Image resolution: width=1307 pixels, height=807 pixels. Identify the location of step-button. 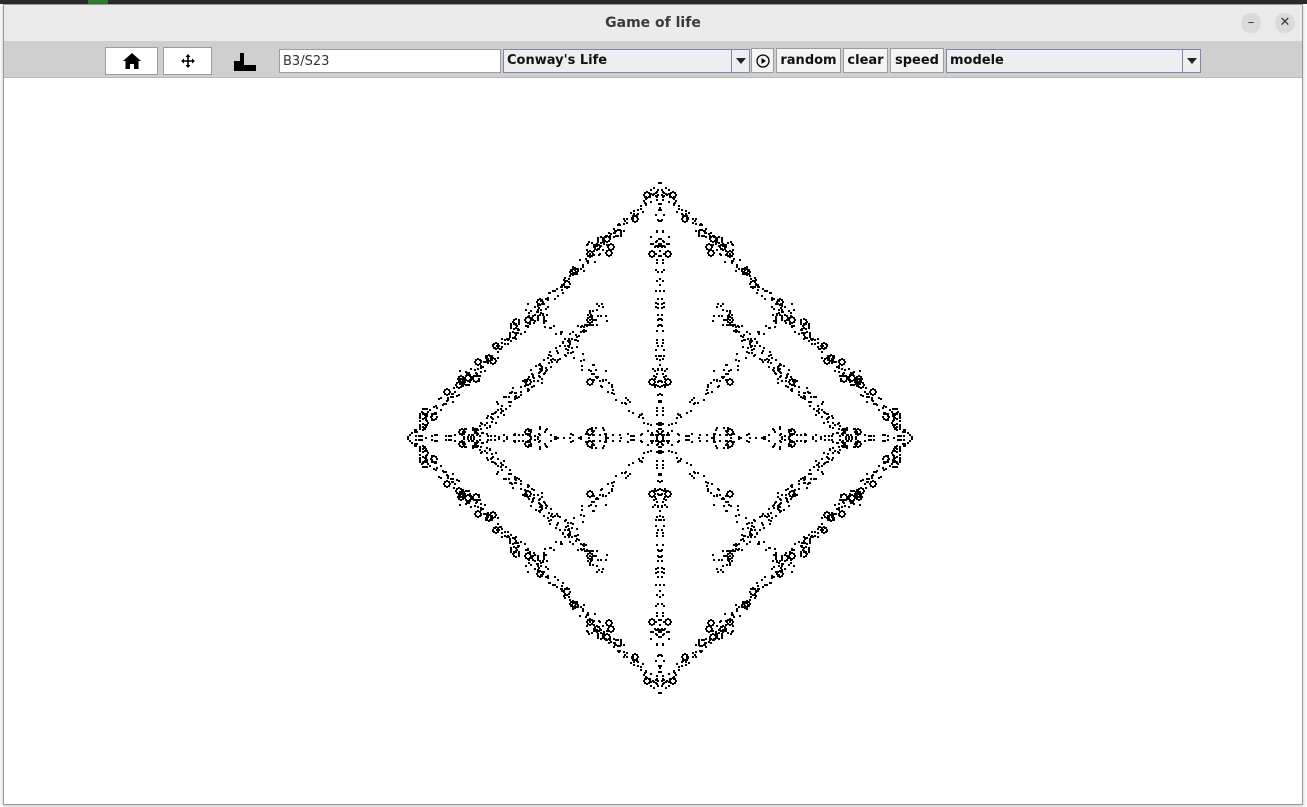
(245, 62).